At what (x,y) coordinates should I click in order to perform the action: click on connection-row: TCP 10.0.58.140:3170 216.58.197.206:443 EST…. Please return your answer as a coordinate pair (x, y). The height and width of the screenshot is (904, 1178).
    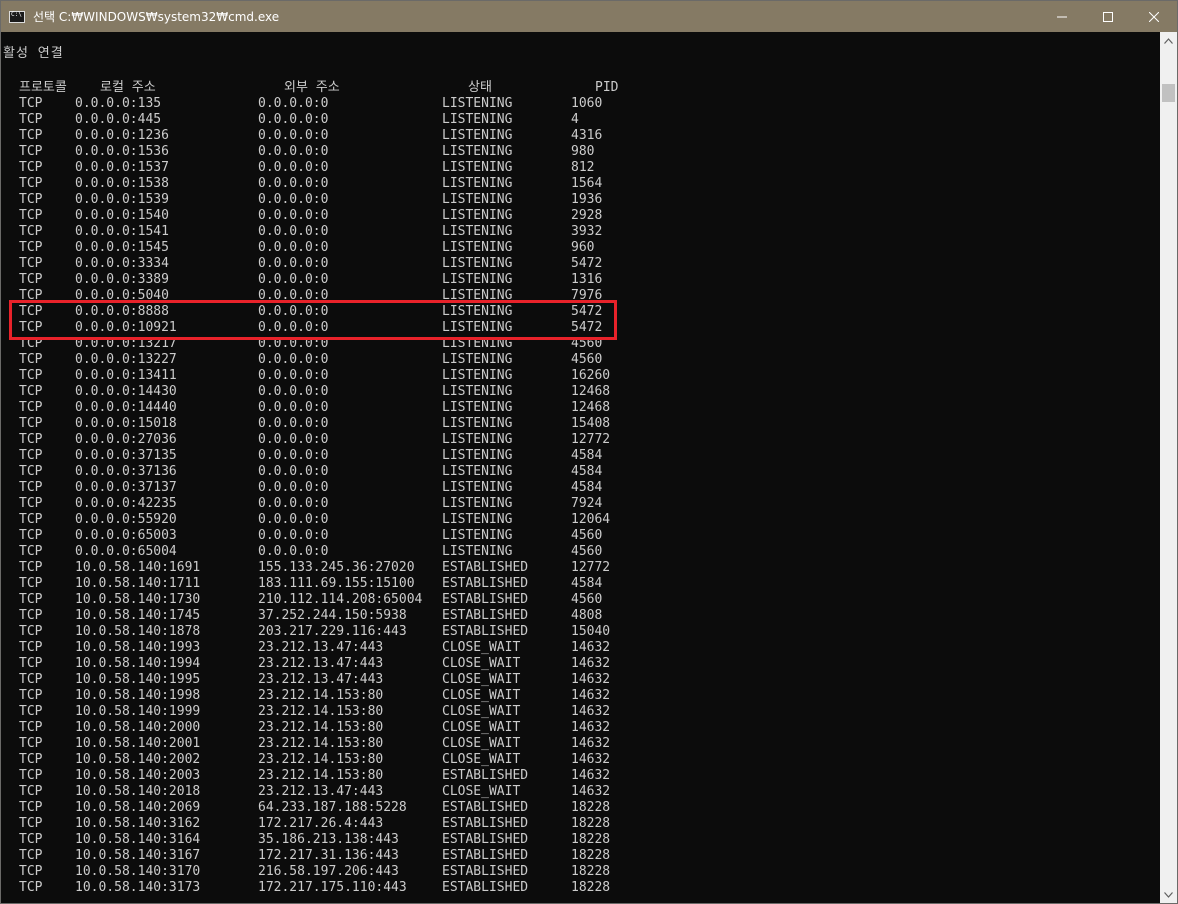
    Looking at the image, I should click on (581, 872).